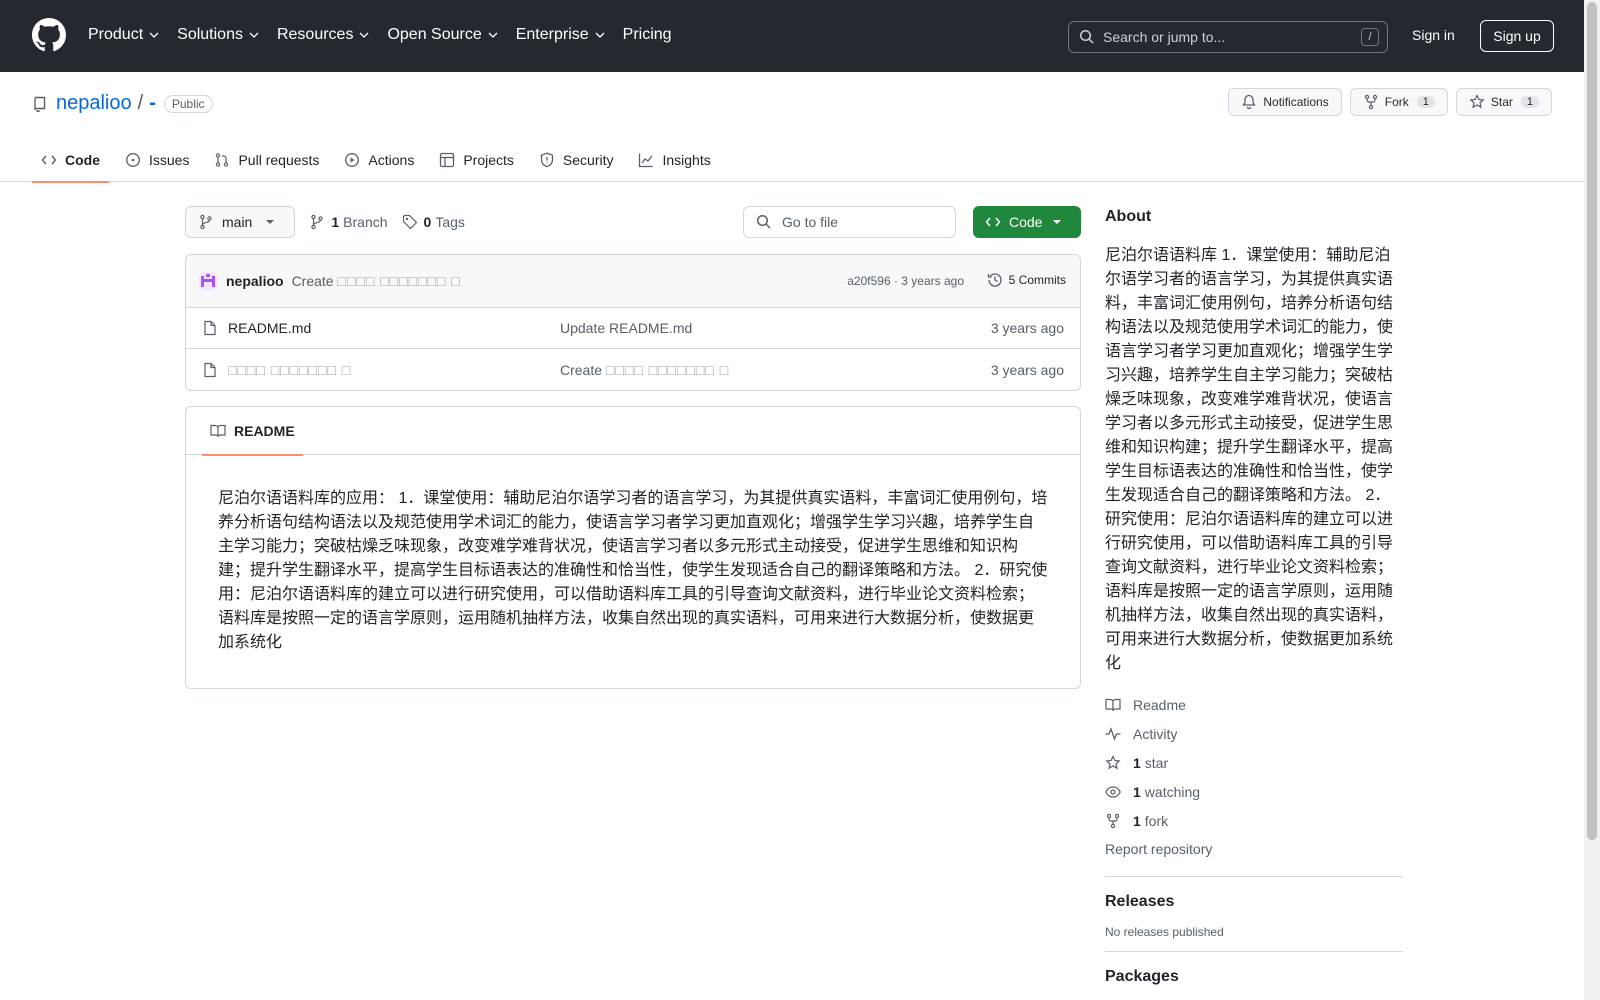 The height and width of the screenshot is (1000, 1600). I want to click on tab-insights: Insights, so click(674, 160).